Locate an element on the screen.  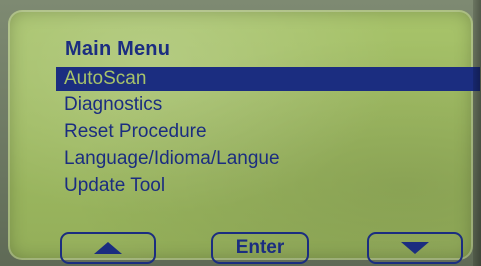
menu-item-diagnostics: Diagnostics is located at coordinates (268, 104).